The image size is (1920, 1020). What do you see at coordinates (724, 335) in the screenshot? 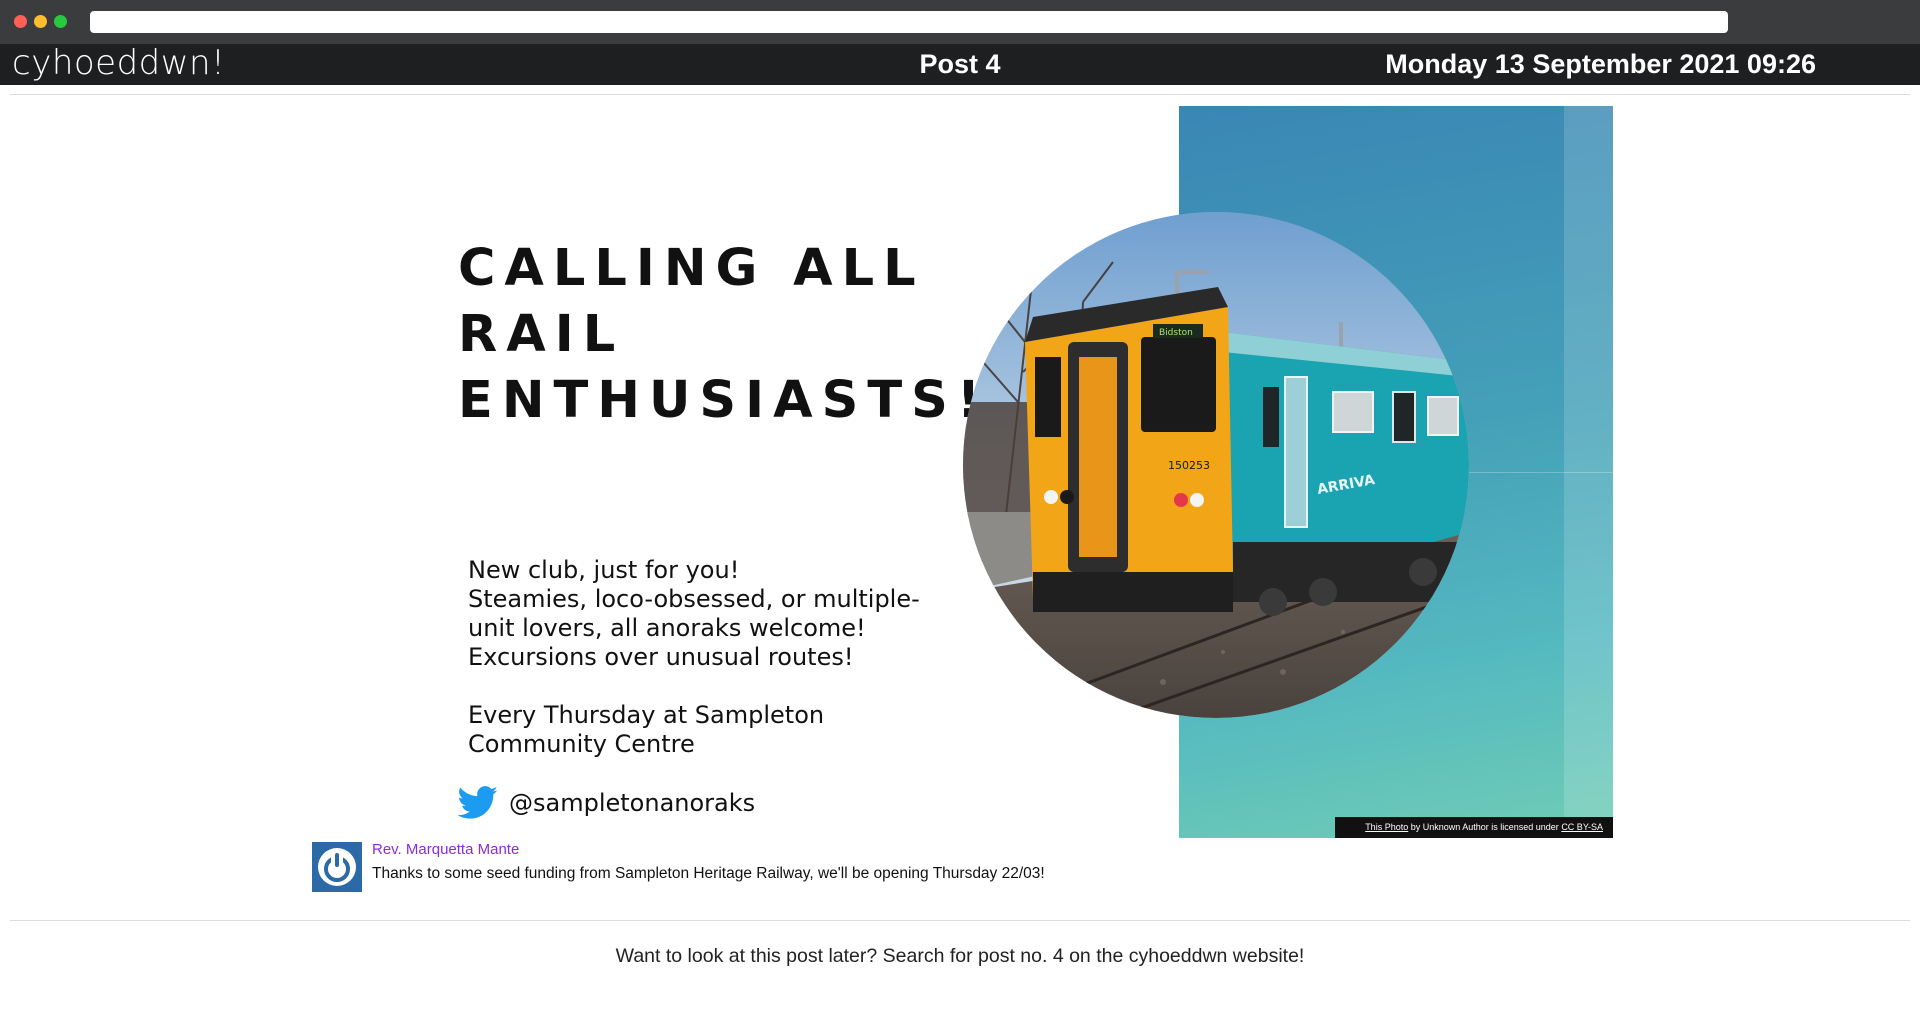
I see `poster-headline: CALLING ALL RAIL ENTHUSIASTS!` at bounding box center [724, 335].